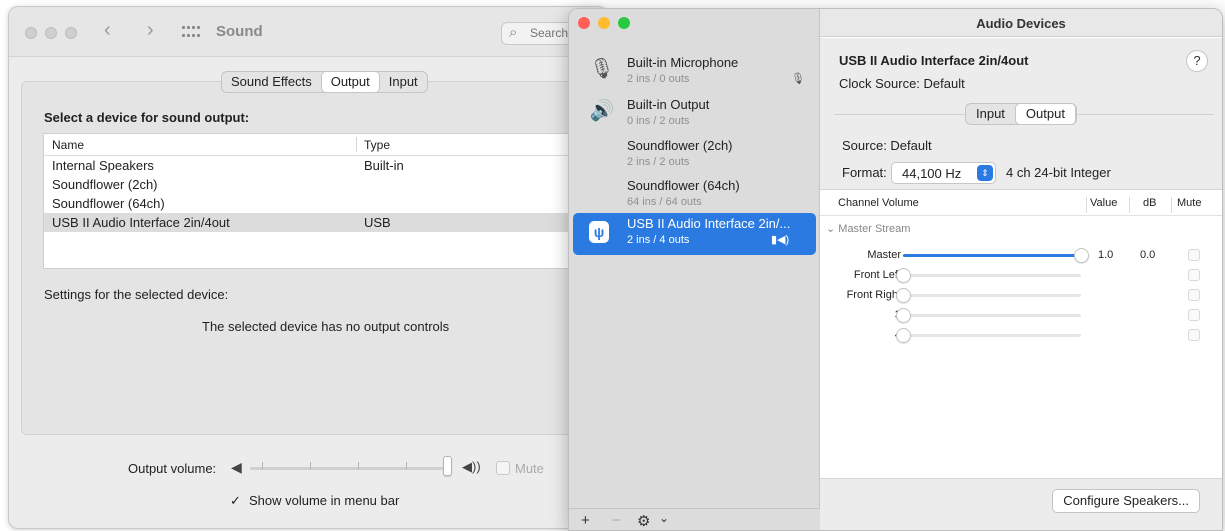  What do you see at coordinates (377, 145) in the screenshot?
I see `column-type-header: Type` at bounding box center [377, 145].